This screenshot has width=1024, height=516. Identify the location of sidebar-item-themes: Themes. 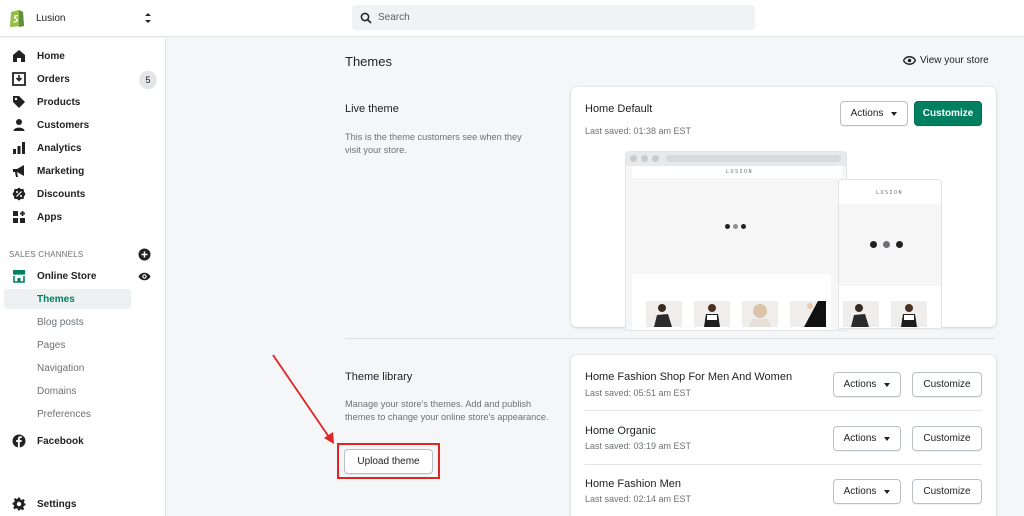
(67, 299).